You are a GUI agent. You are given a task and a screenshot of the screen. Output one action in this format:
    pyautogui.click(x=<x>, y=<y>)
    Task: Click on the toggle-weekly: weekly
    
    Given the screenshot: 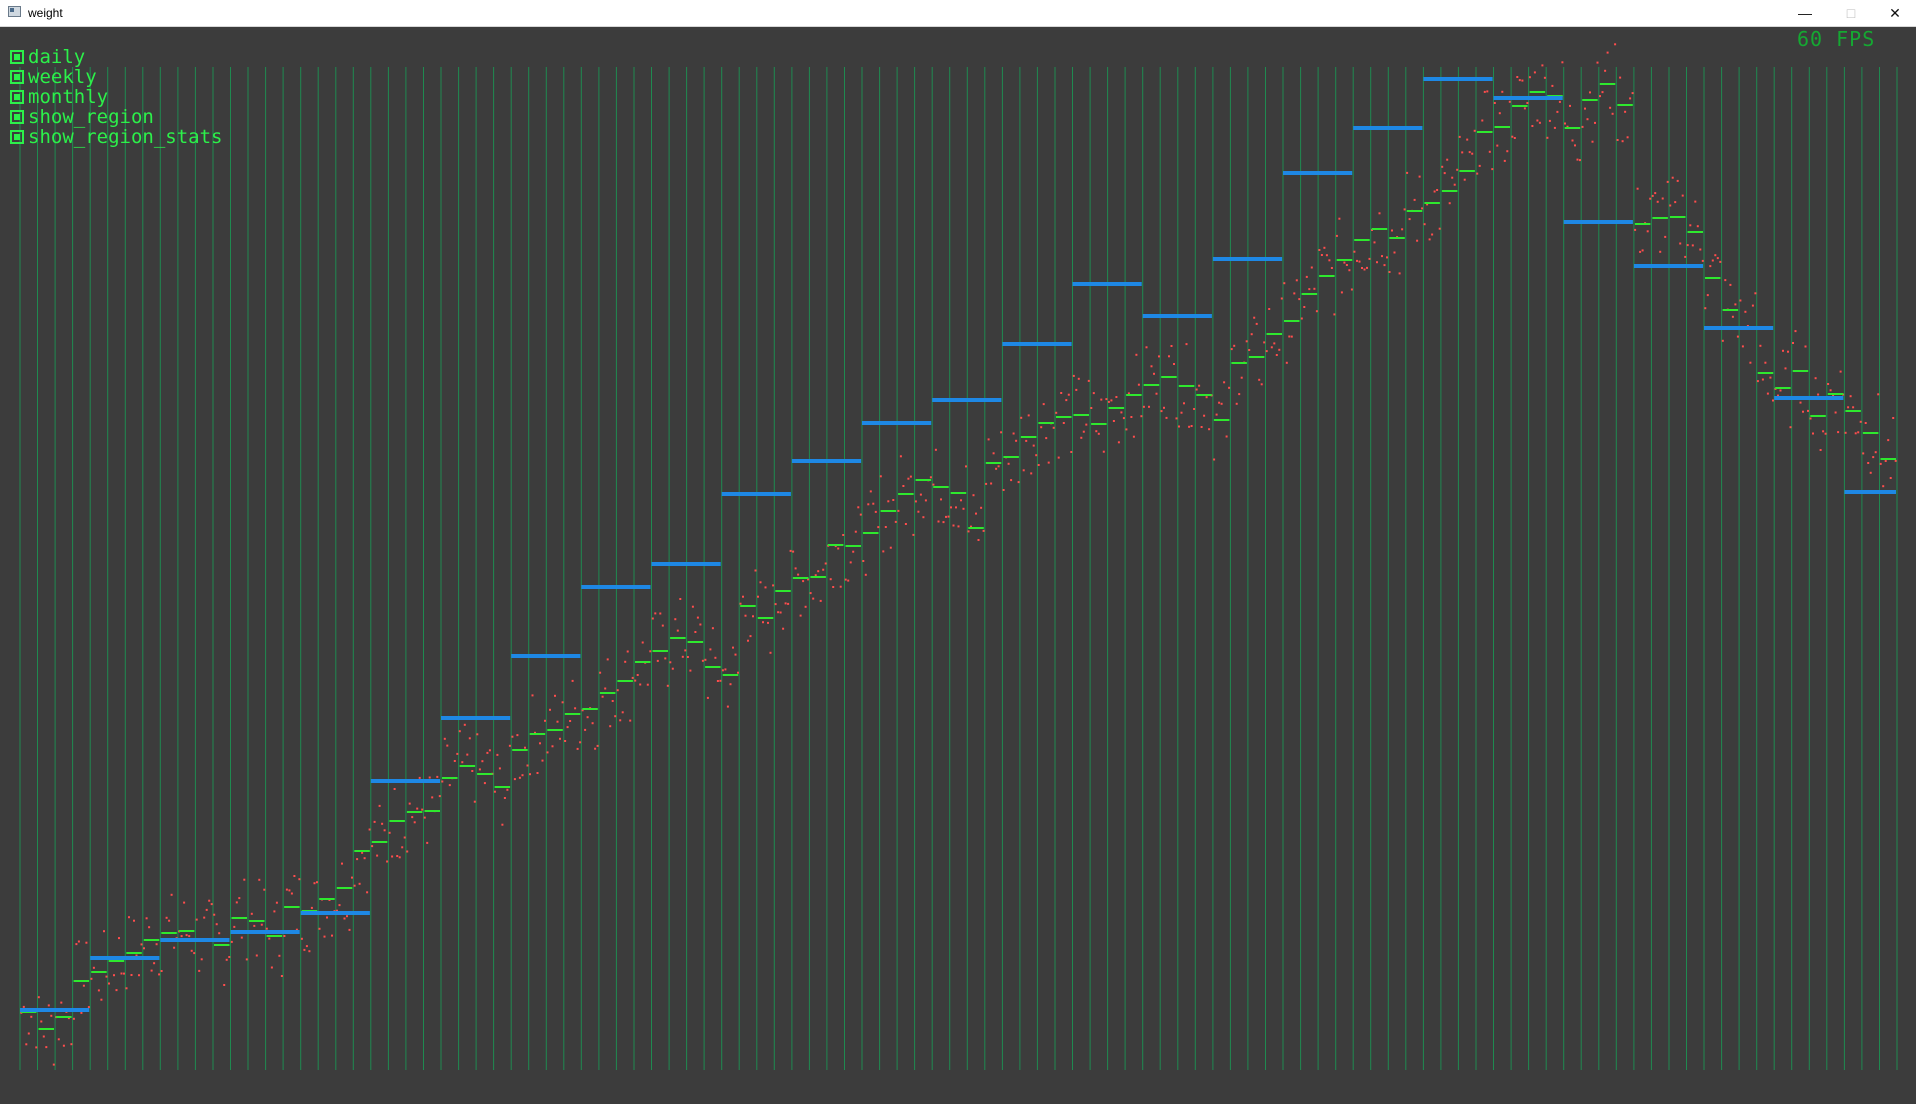 What is the action you would take?
    pyautogui.click(x=116, y=77)
    